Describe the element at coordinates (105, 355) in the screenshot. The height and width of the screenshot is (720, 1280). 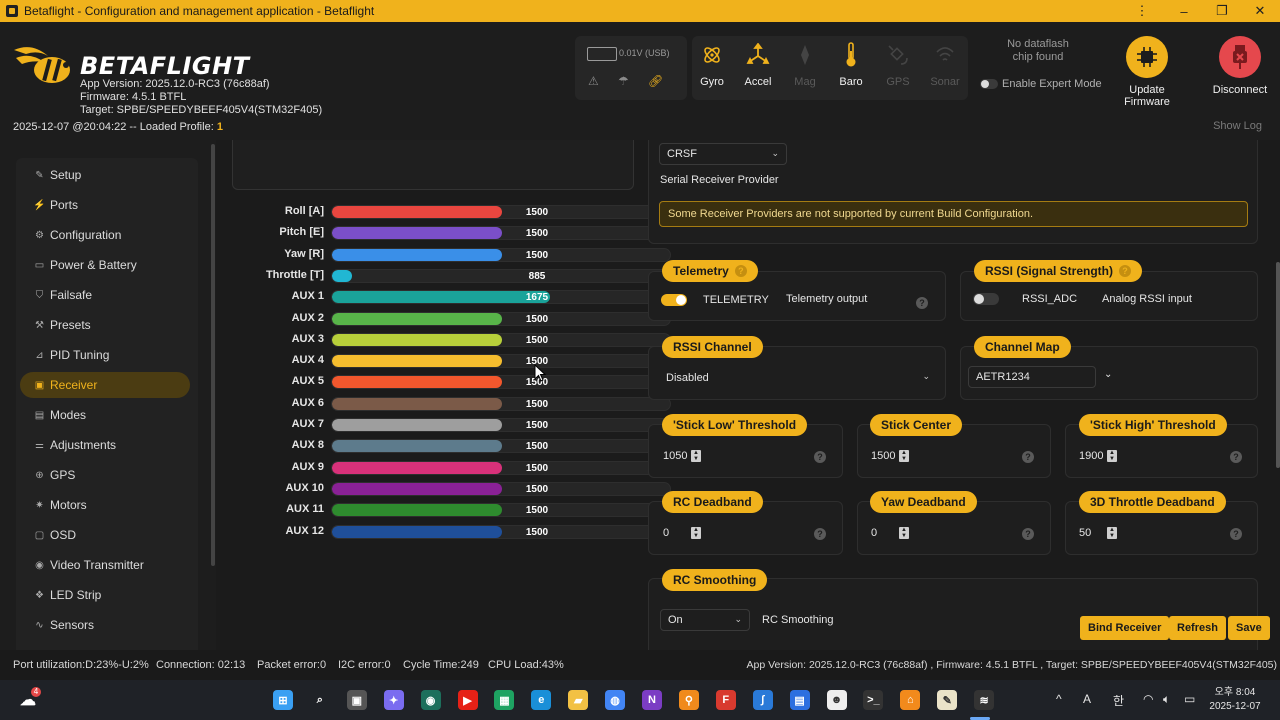
I see `sidebar-item-pid-tuning: ⊿ PID Tuning` at that location.